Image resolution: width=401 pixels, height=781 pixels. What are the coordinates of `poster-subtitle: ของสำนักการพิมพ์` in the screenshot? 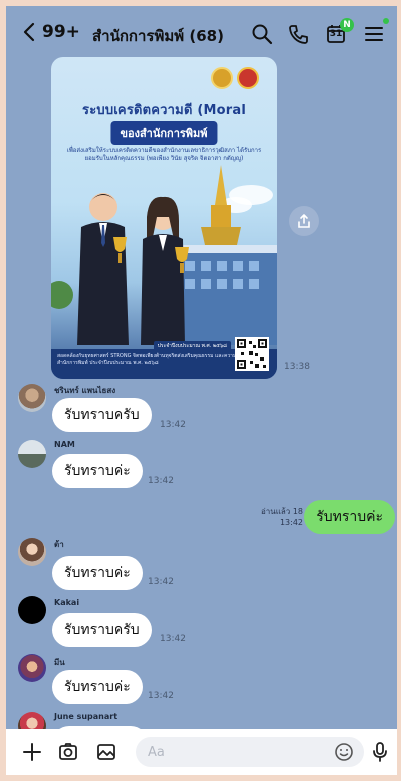 It's located at (164, 133).